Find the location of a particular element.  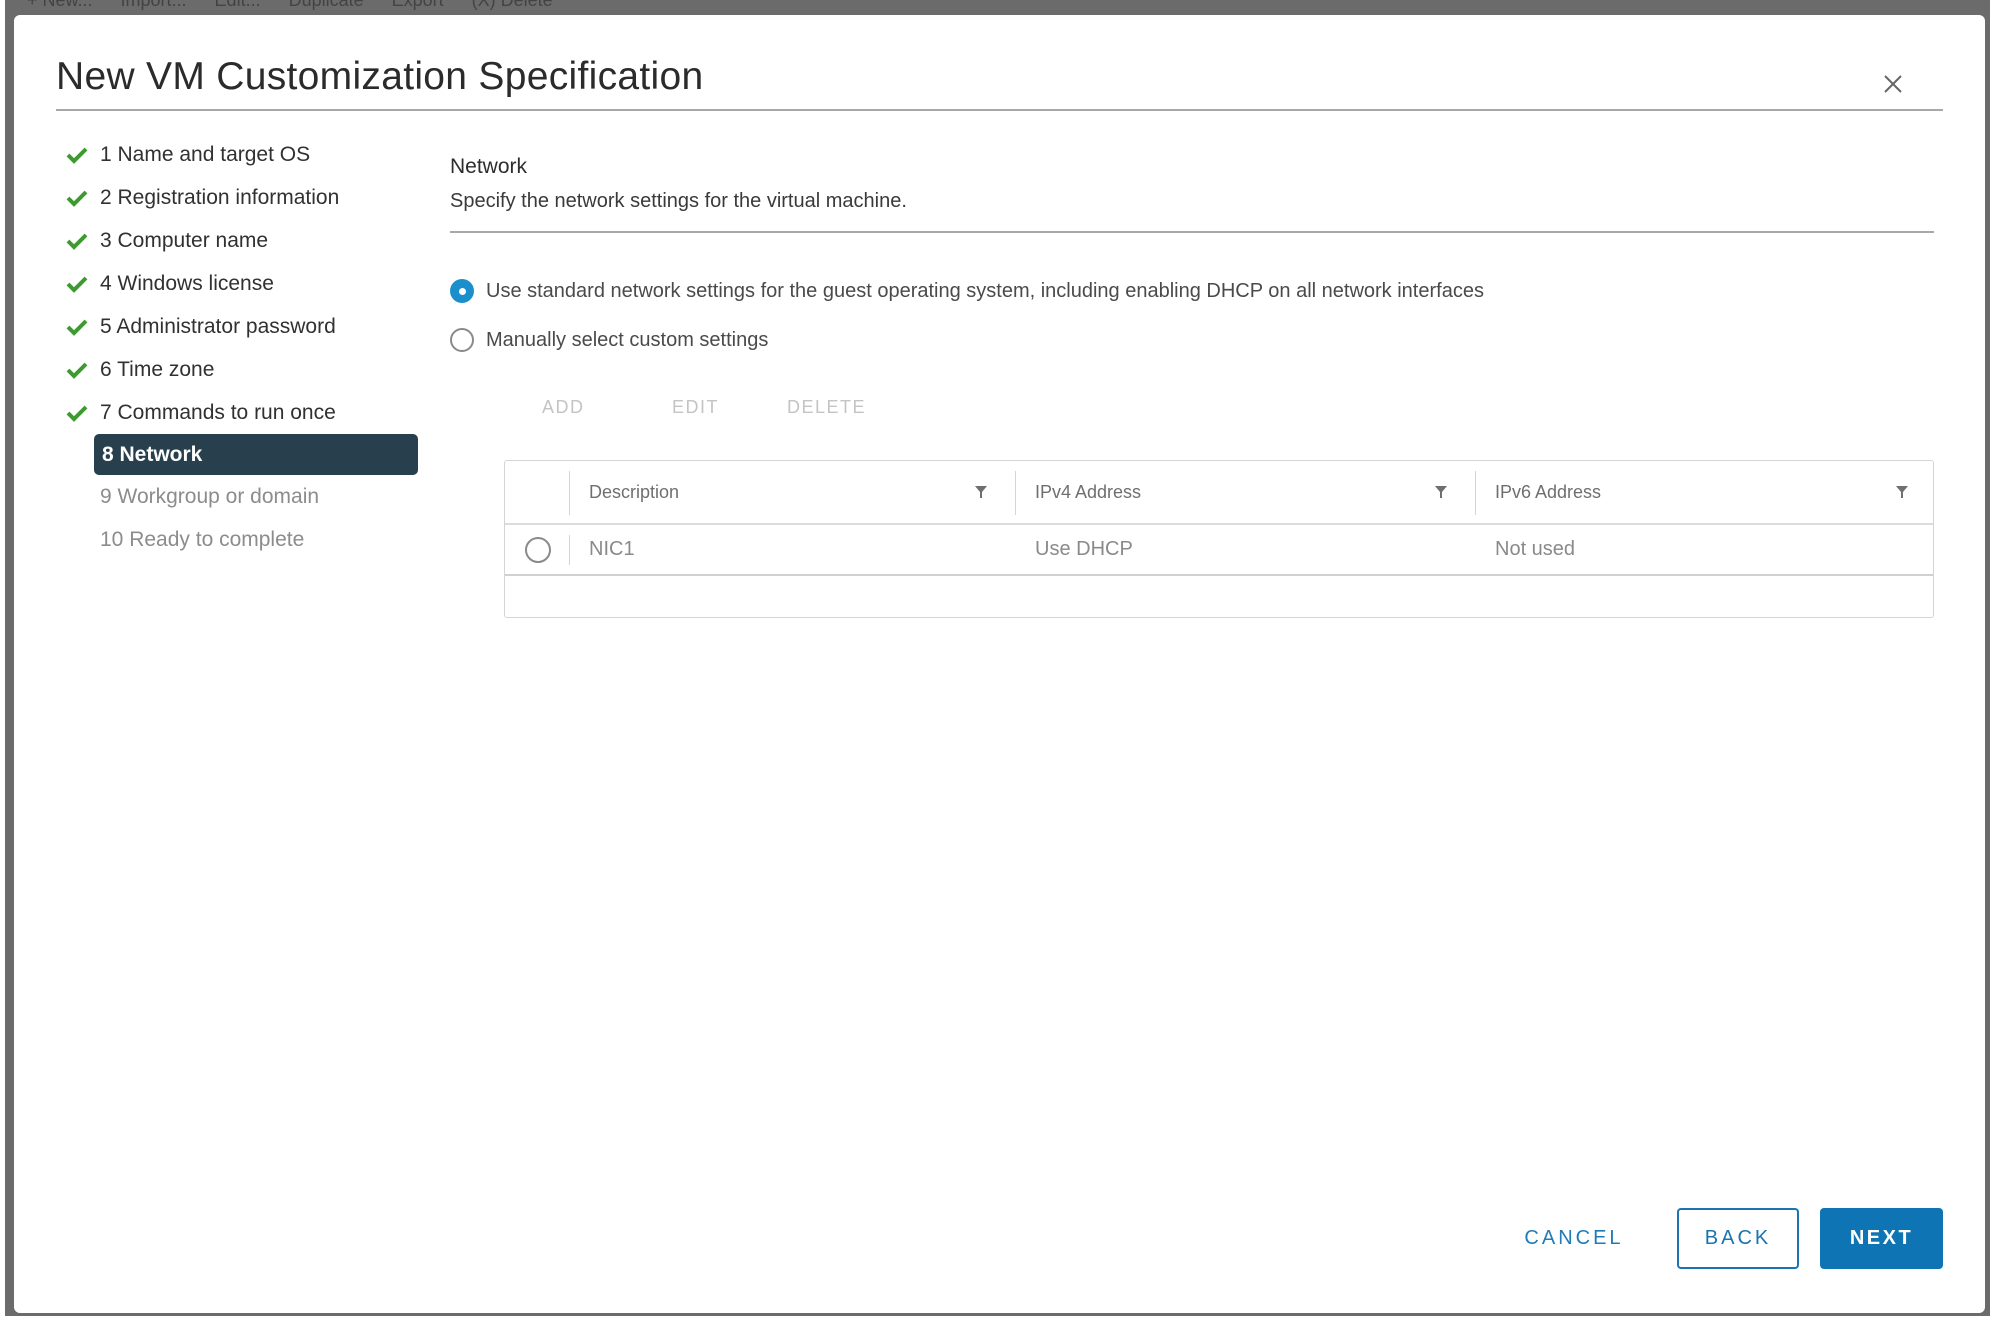

bg-export: Export is located at coordinates (417, 5).